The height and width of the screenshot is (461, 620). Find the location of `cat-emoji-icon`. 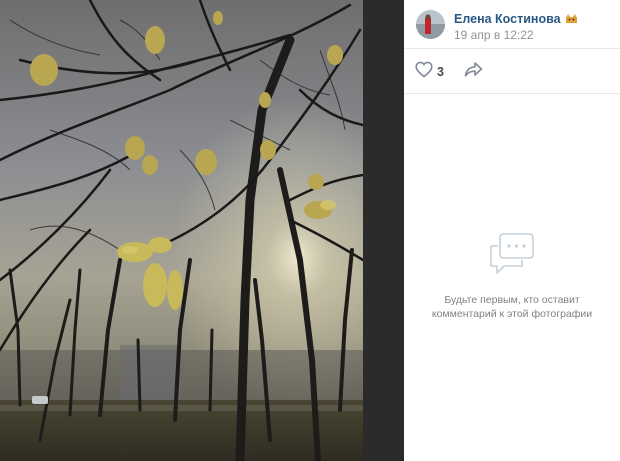

cat-emoji-icon is located at coordinates (571, 20).